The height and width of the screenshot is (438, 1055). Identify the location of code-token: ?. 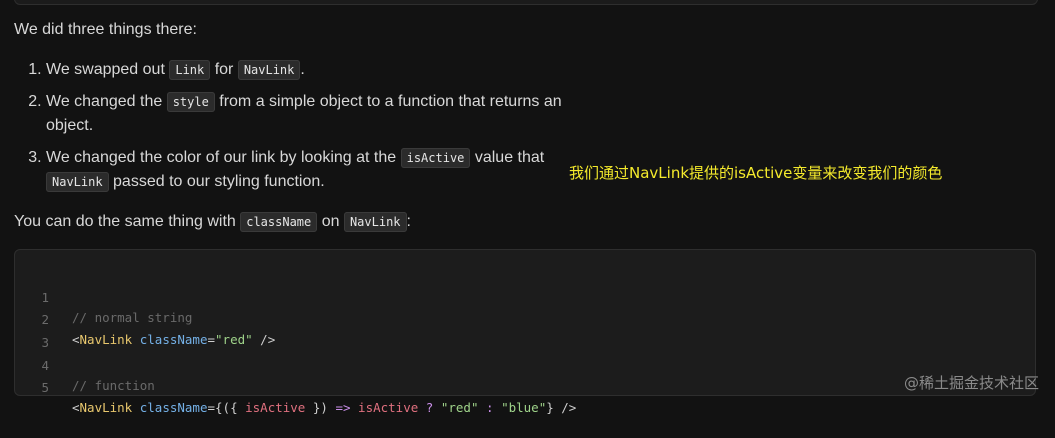
(429, 407).